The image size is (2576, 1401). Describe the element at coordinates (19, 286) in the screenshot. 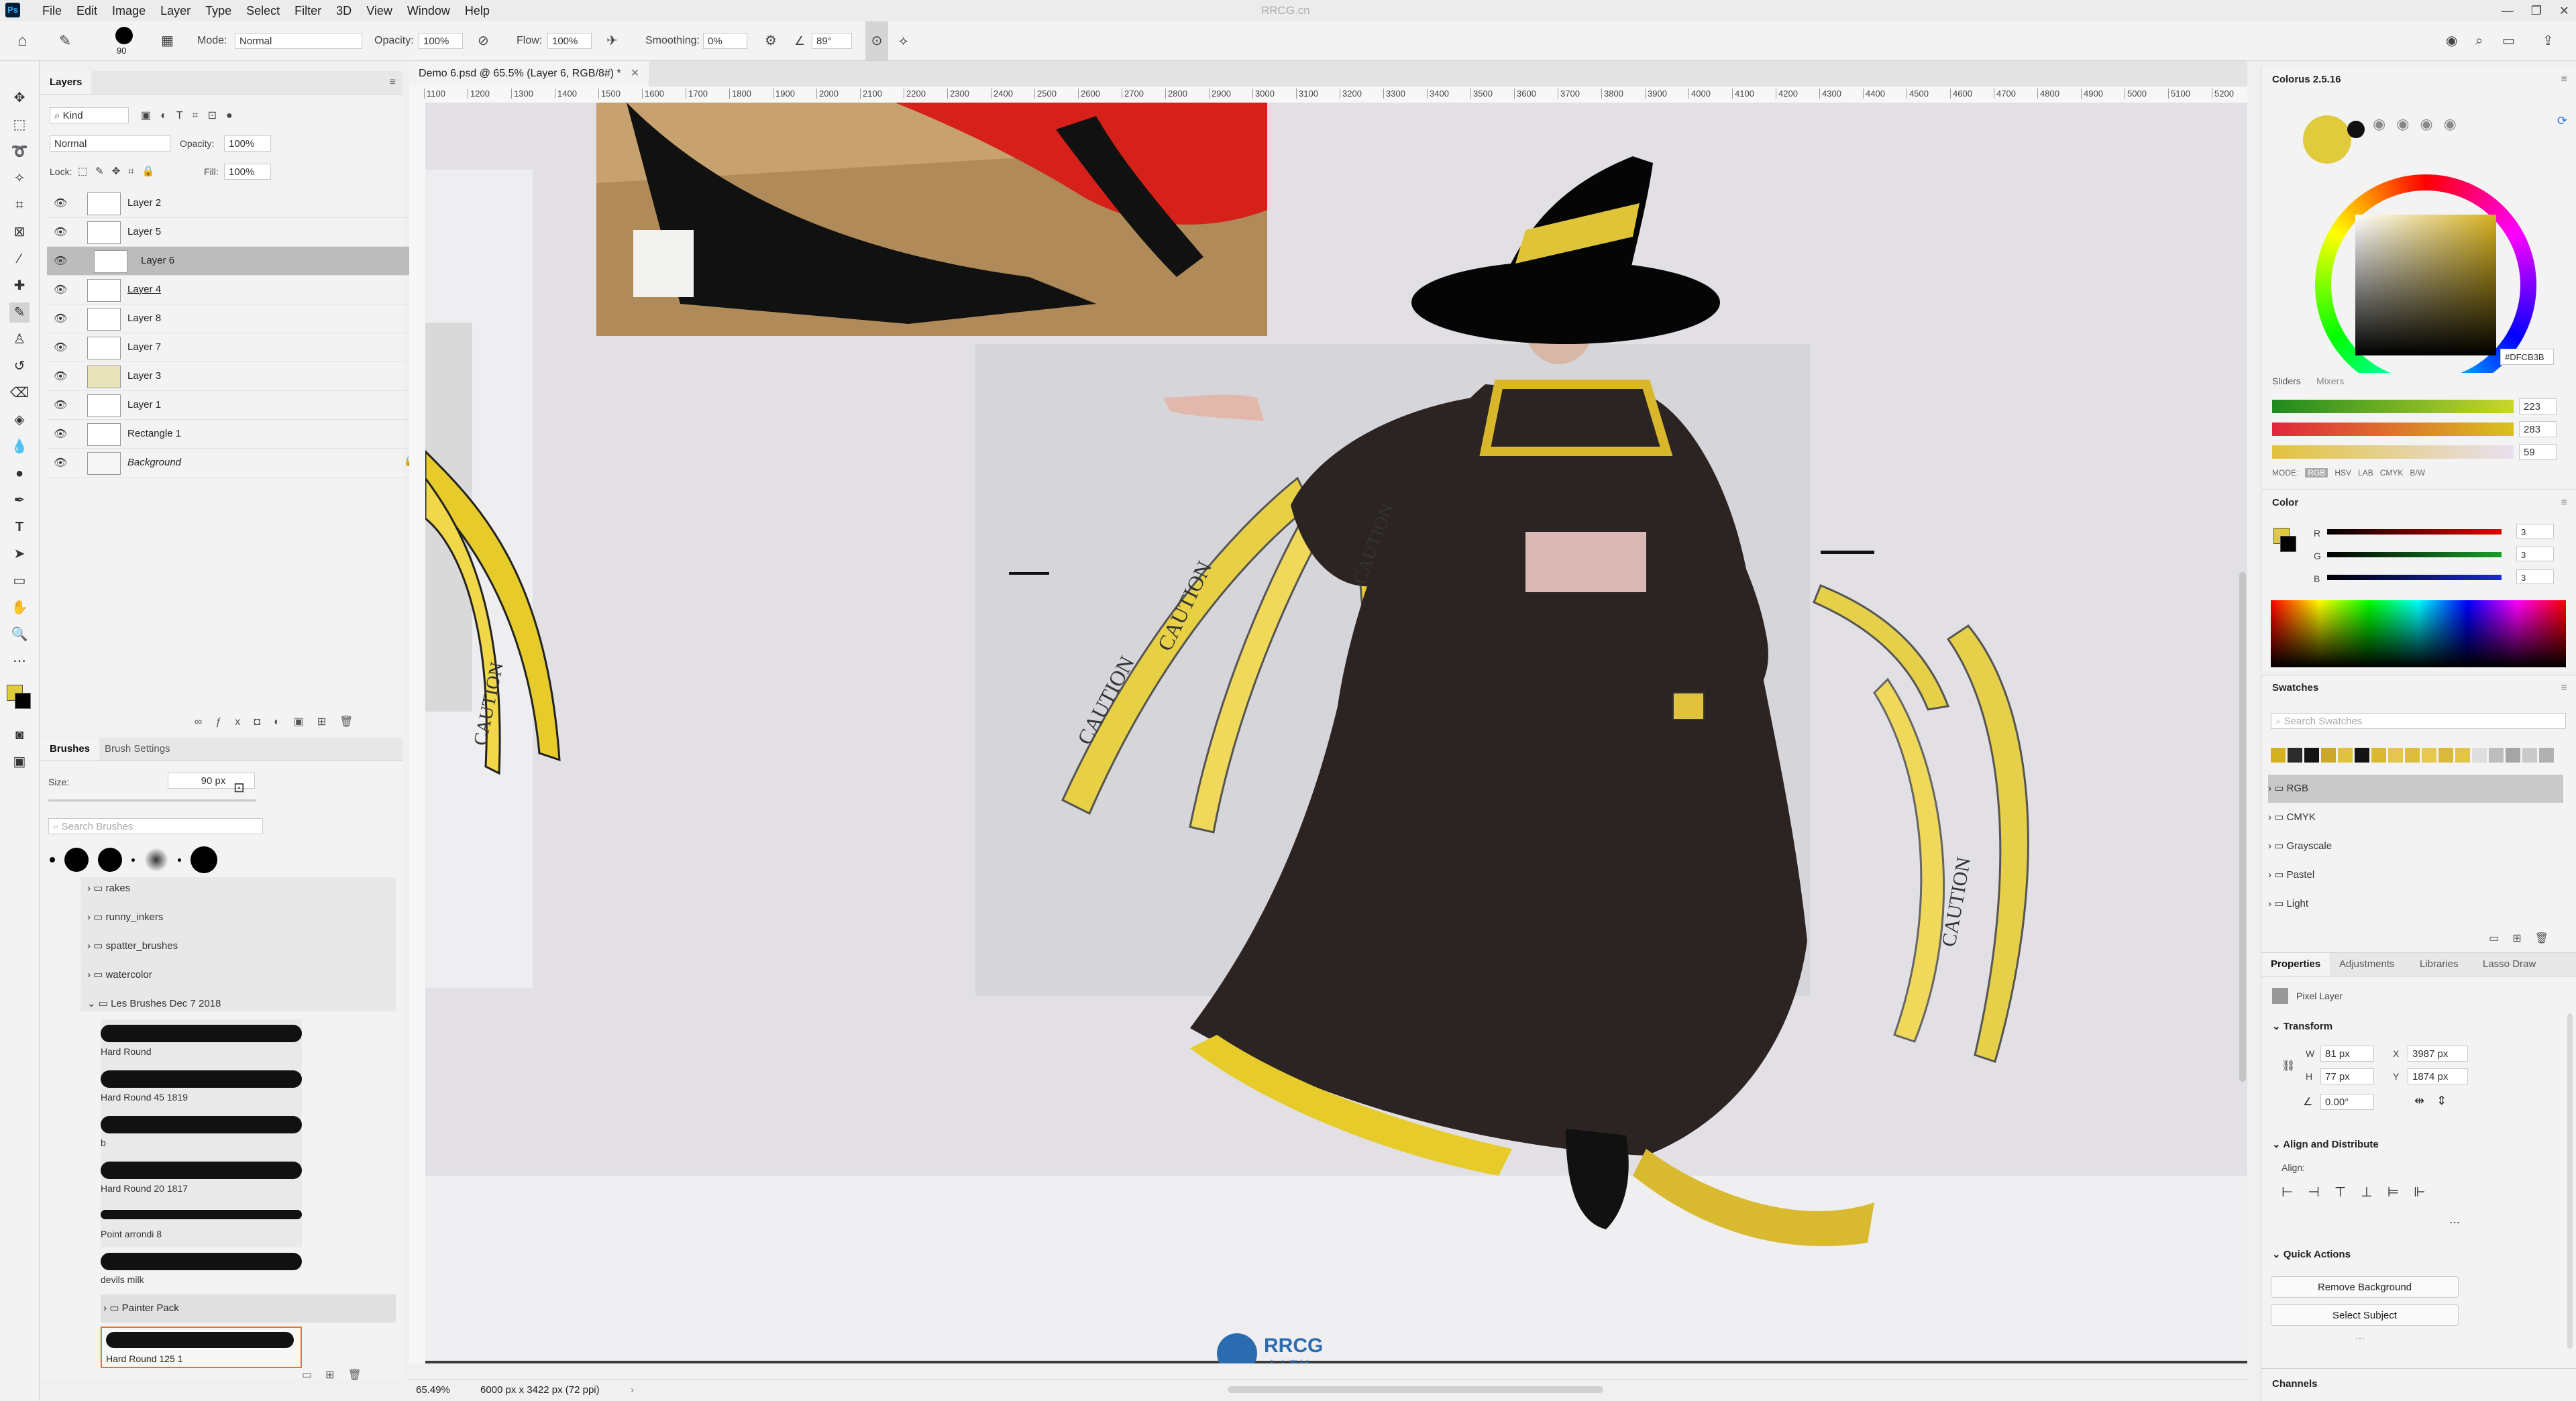

I see `healing-brush-icon: ✚` at that location.